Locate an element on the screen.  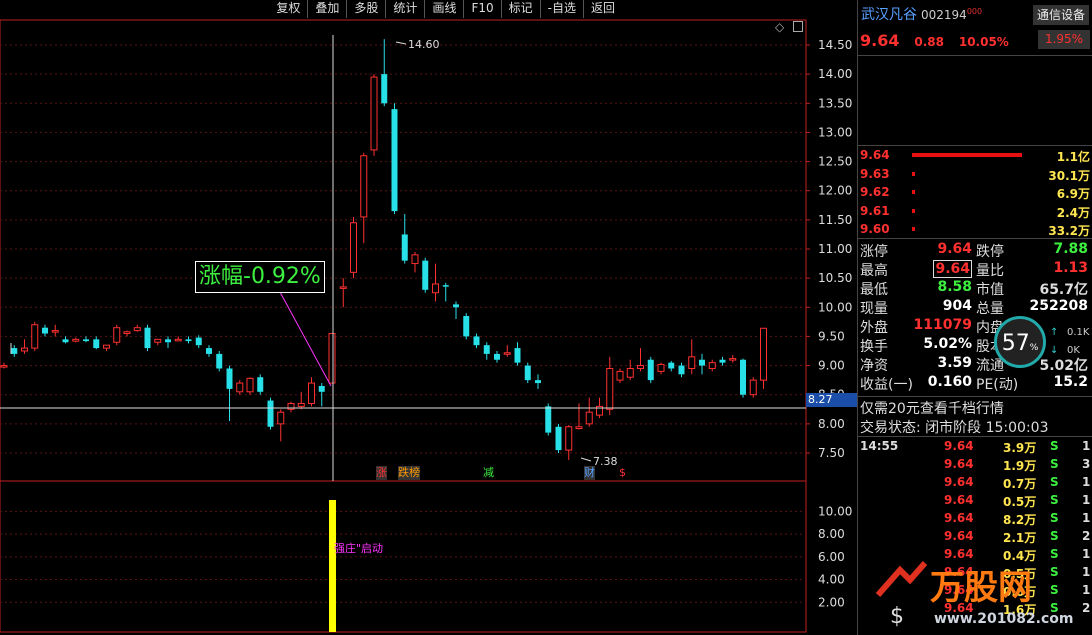
toolbar-item-7: -自选 is located at coordinates (561, 9).